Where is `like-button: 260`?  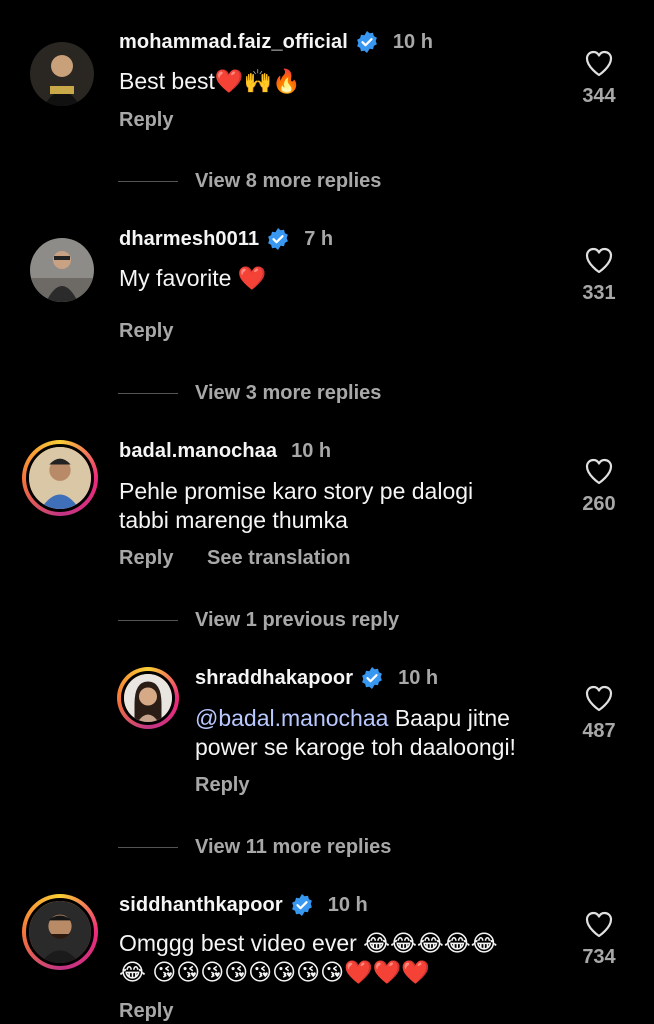 like-button: 260 is located at coordinates (599, 486).